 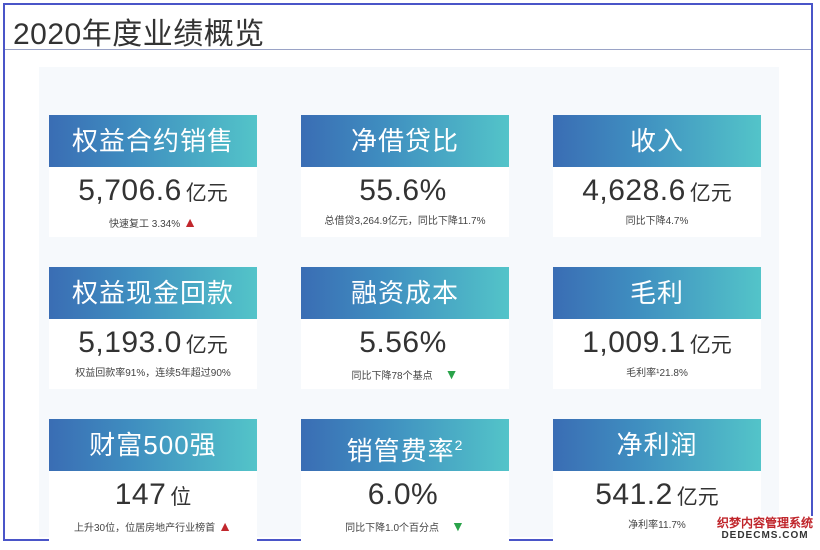 What do you see at coordinates (657, 525) in the screenshot?
I see `card-note: 净利率11.7%` at bounding box center [657, 525].